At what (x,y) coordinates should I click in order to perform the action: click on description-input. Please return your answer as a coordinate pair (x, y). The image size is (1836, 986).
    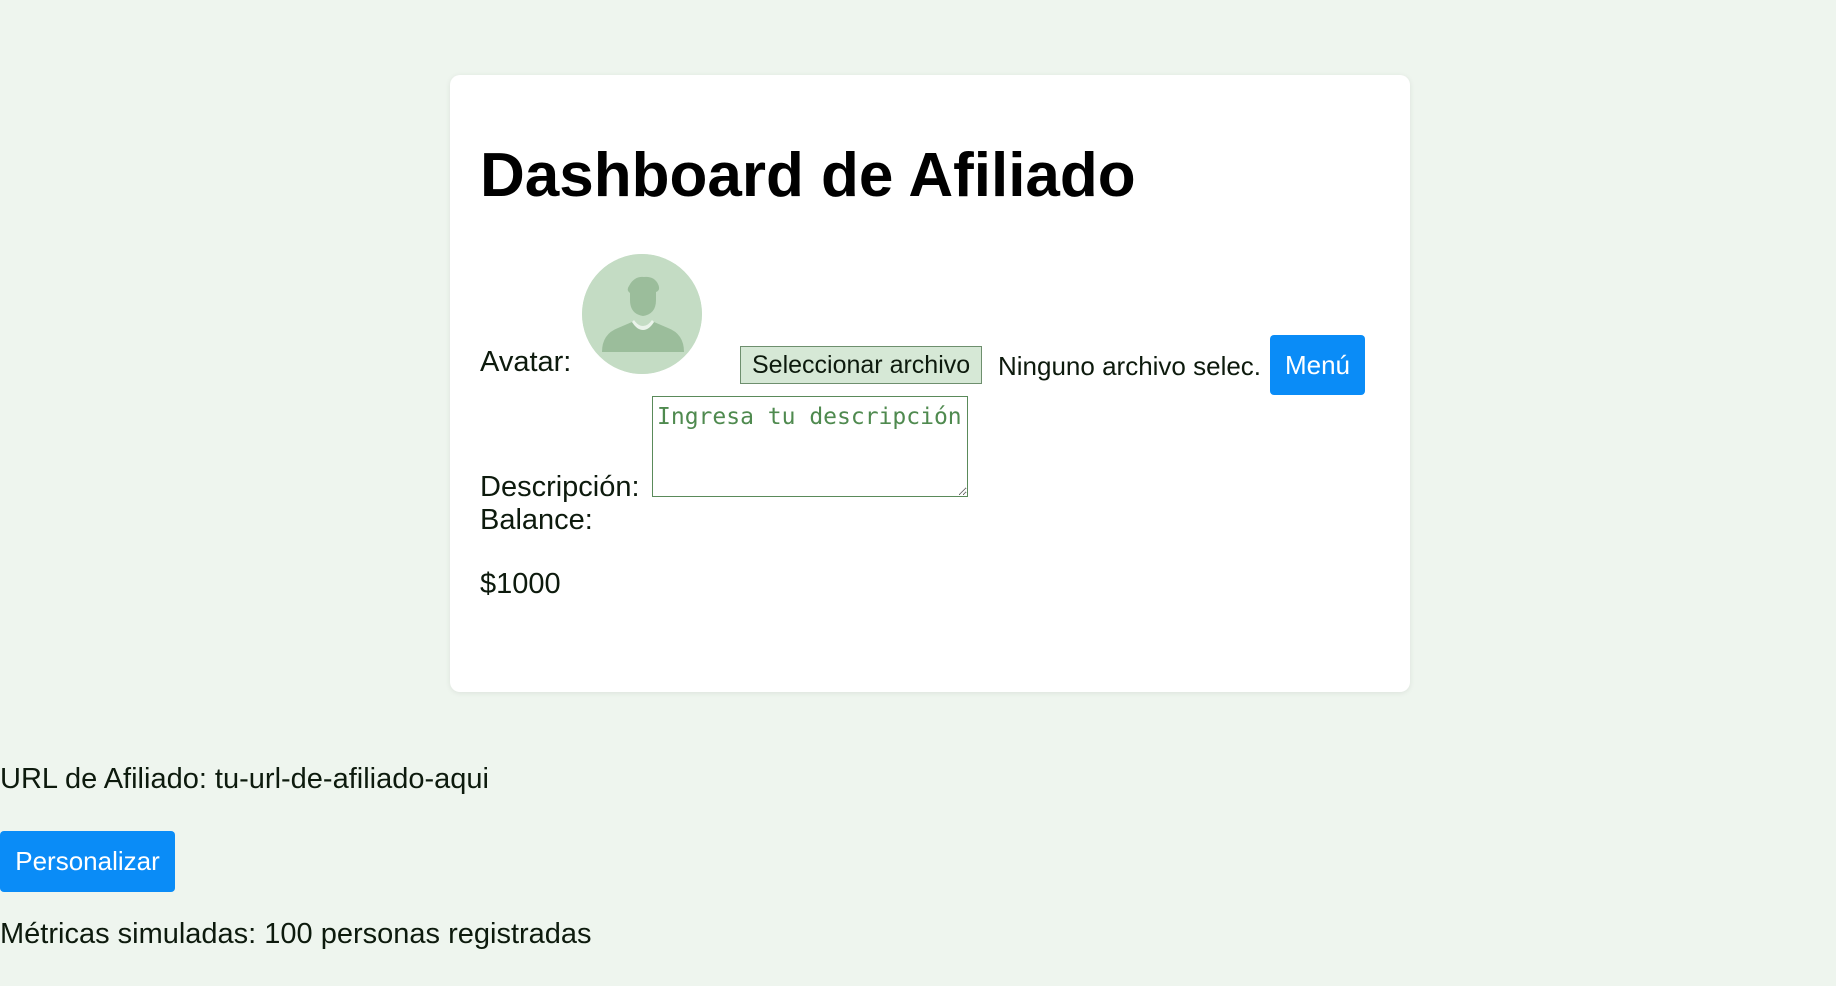
    Looking at the image, I should click on (810, 446).